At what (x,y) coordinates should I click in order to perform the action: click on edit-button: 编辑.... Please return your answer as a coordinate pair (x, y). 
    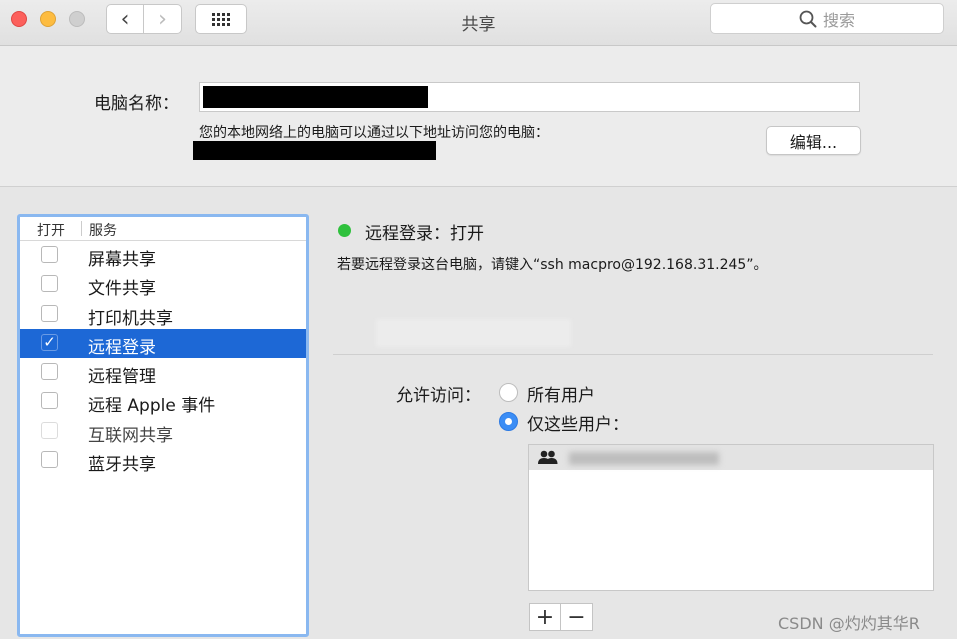
    Looking at the image, I should click on (813, 140).